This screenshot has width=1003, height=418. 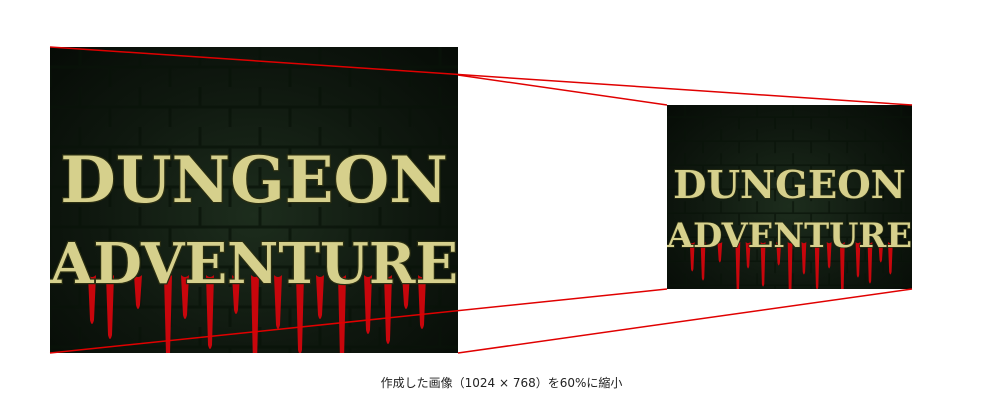 I want to click on caption: 作成した画像（1024 × 768）を60%に縮小, so click(x=501, y=383).